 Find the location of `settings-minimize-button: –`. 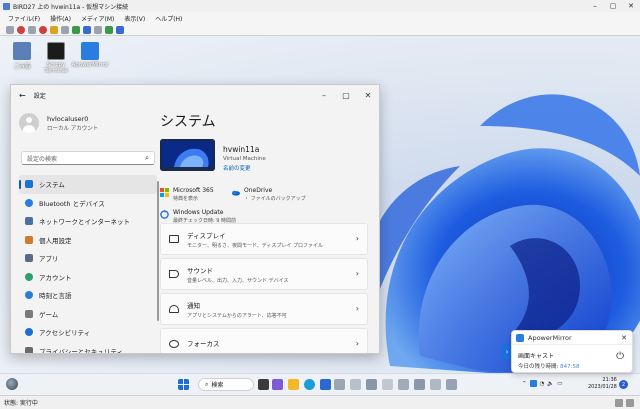

settings-minimize-button: – is located at coordinates (324, 95).